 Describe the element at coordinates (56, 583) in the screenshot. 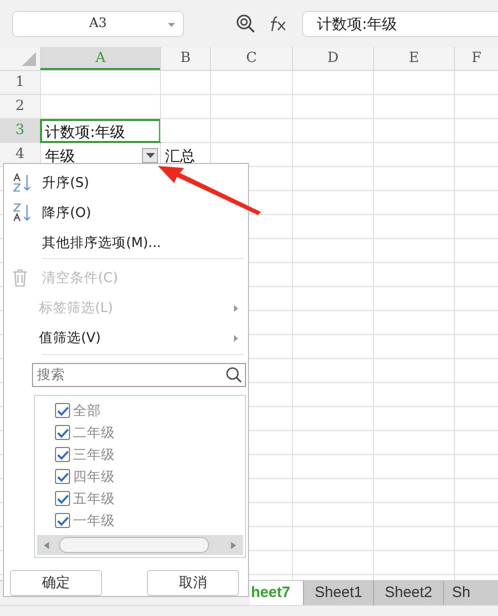

I see `dialog-button: 确定` at that location.